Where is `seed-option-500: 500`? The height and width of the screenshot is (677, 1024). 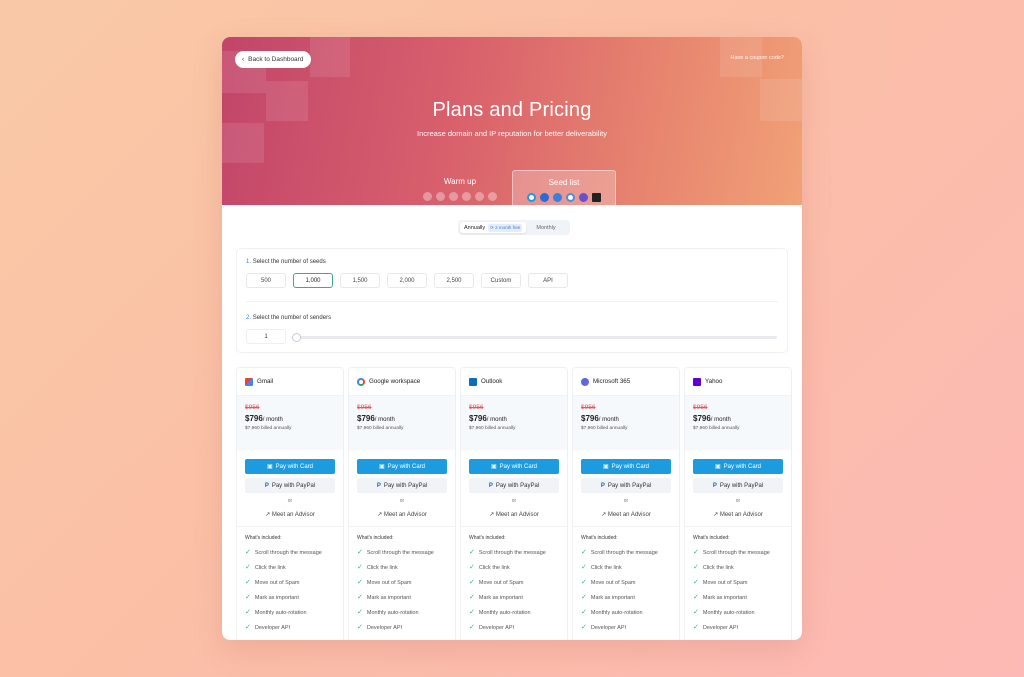
seed-option-500: 500 is located at coordinates (266, 280).